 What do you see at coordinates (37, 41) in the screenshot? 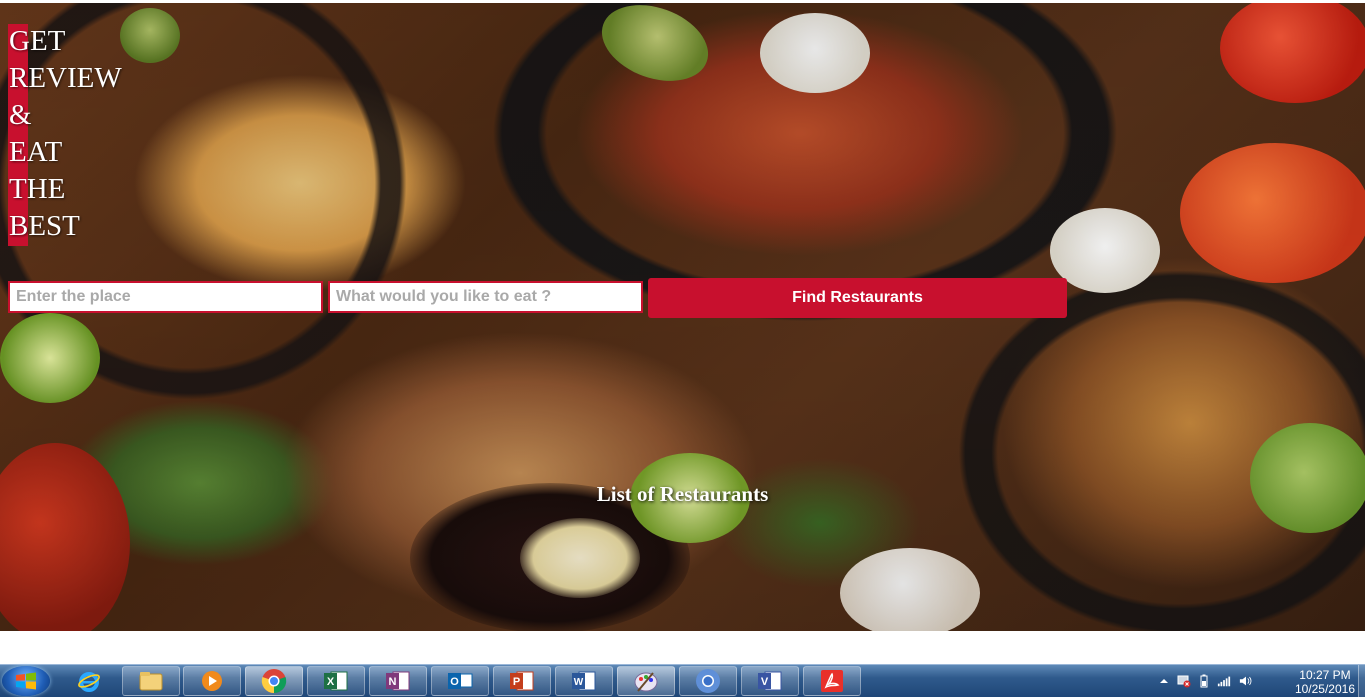
I see `tagline-line: GET` at bounding box center [37, 41].